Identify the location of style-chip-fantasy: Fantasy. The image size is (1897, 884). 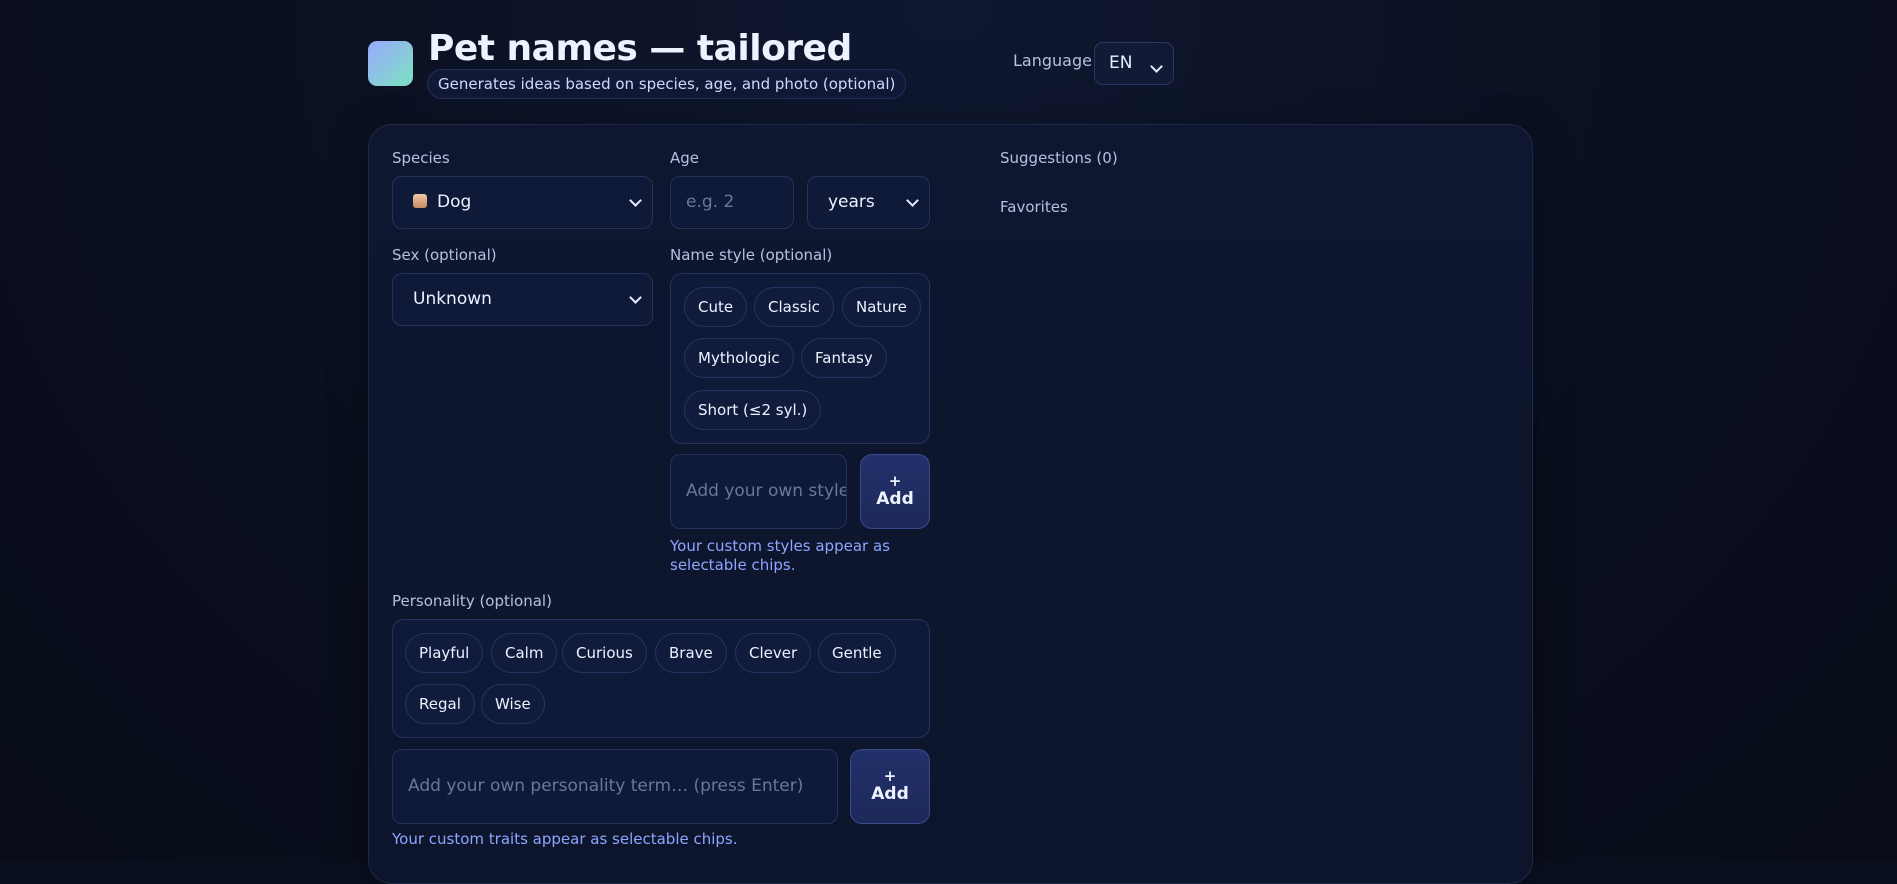
(844, 358).